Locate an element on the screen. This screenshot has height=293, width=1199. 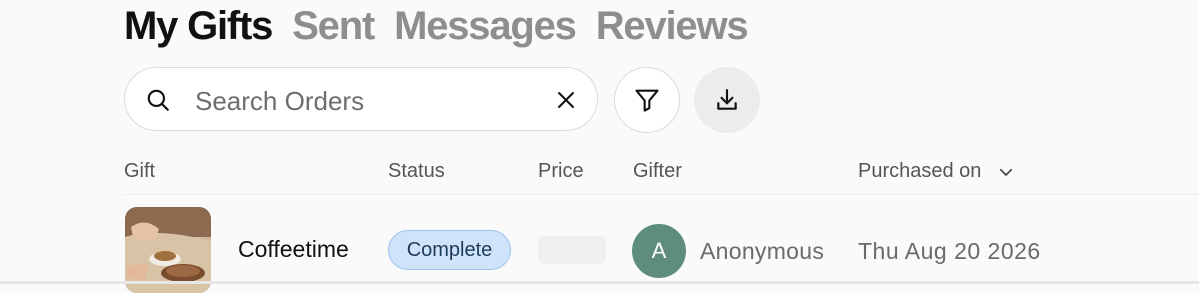
price-placeholder is located at coordinates (572, 250).